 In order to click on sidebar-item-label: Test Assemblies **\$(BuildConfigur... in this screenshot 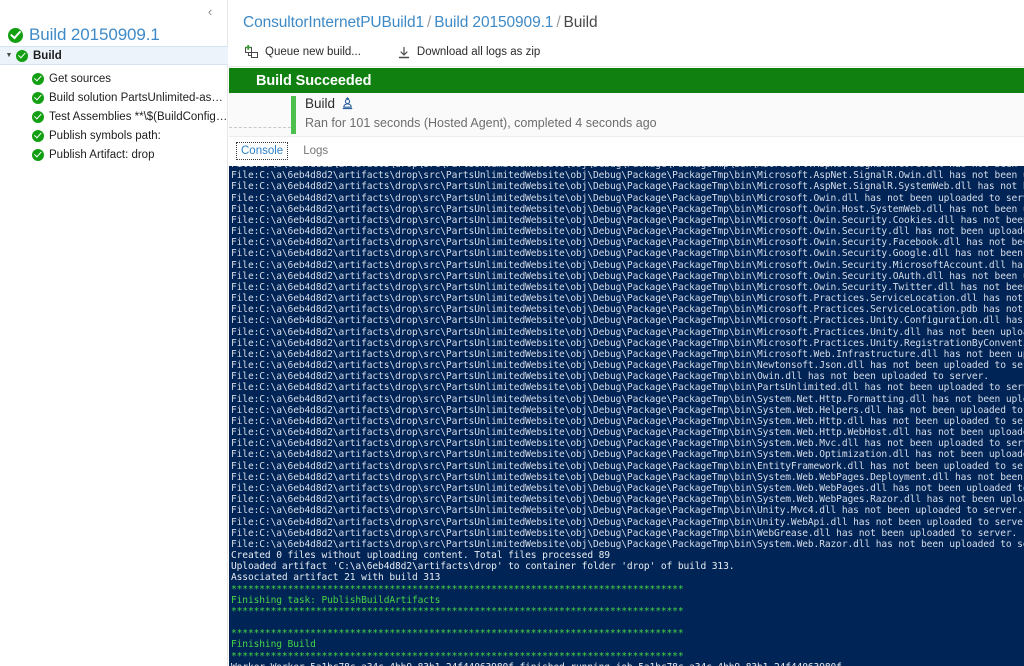, I will do `click(138, 116)`.